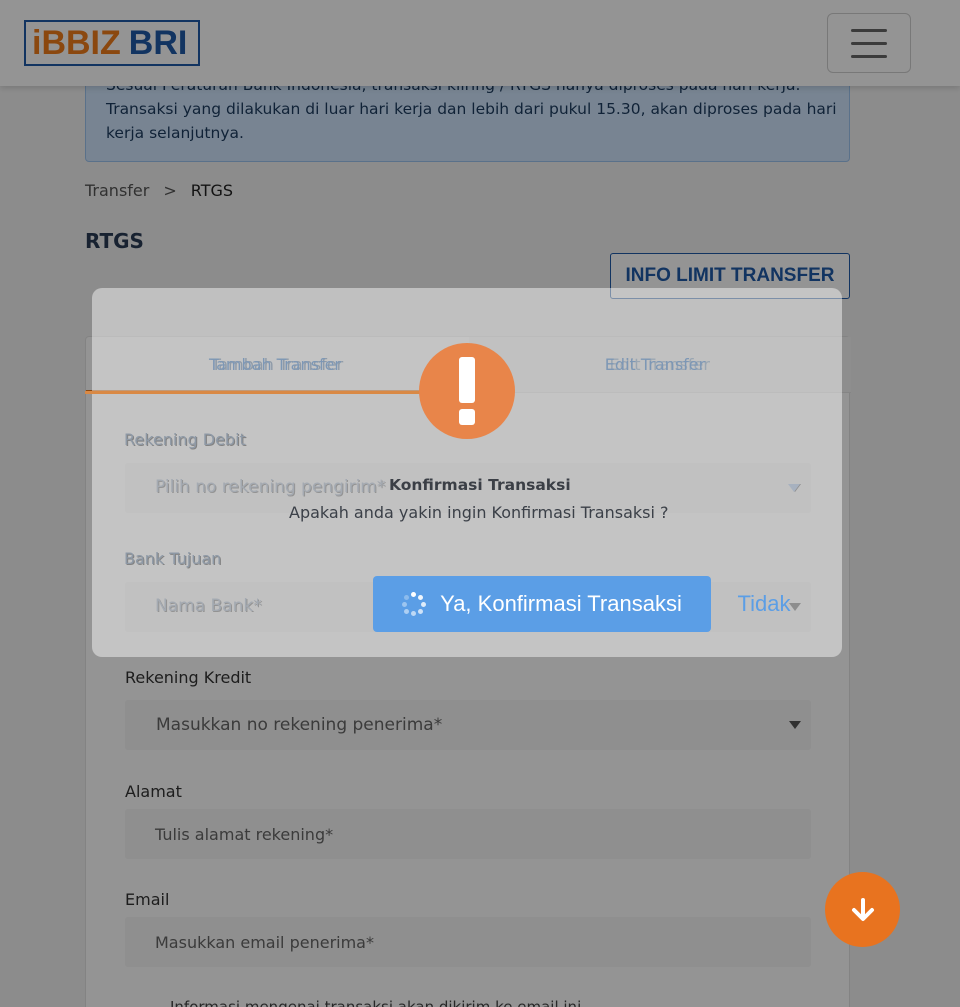 This screenshot has height=1007, width=960. What do you see at coordinates (173, 558) in the screenshot?
I see `modal-bg-bank-tujuan-label: Bank Tujuan` at bounding box center [173, 558].